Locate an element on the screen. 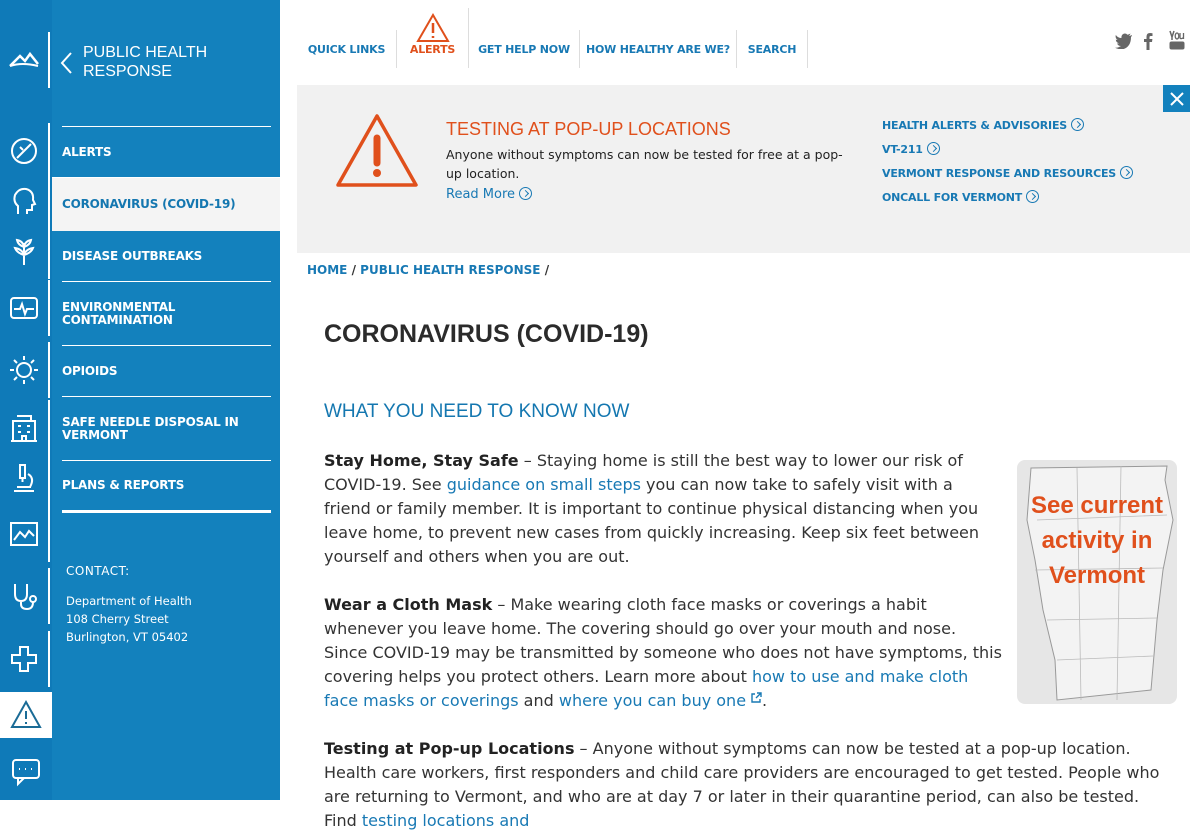 The image size is (1200, 833). link-oncall-vermont: ONCALL FOR VERMONT is located at coordinates (1007, 197).